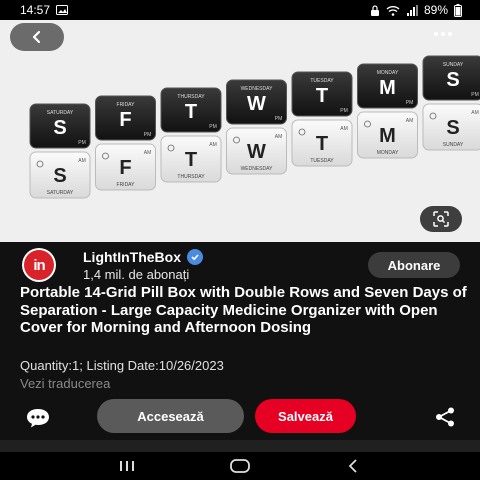 The height and width of the screenshot is (480, 480). What do you see at coordinates (62, 10) in the screenshot?
I see `image-icon` at bounding box center [62, 10].